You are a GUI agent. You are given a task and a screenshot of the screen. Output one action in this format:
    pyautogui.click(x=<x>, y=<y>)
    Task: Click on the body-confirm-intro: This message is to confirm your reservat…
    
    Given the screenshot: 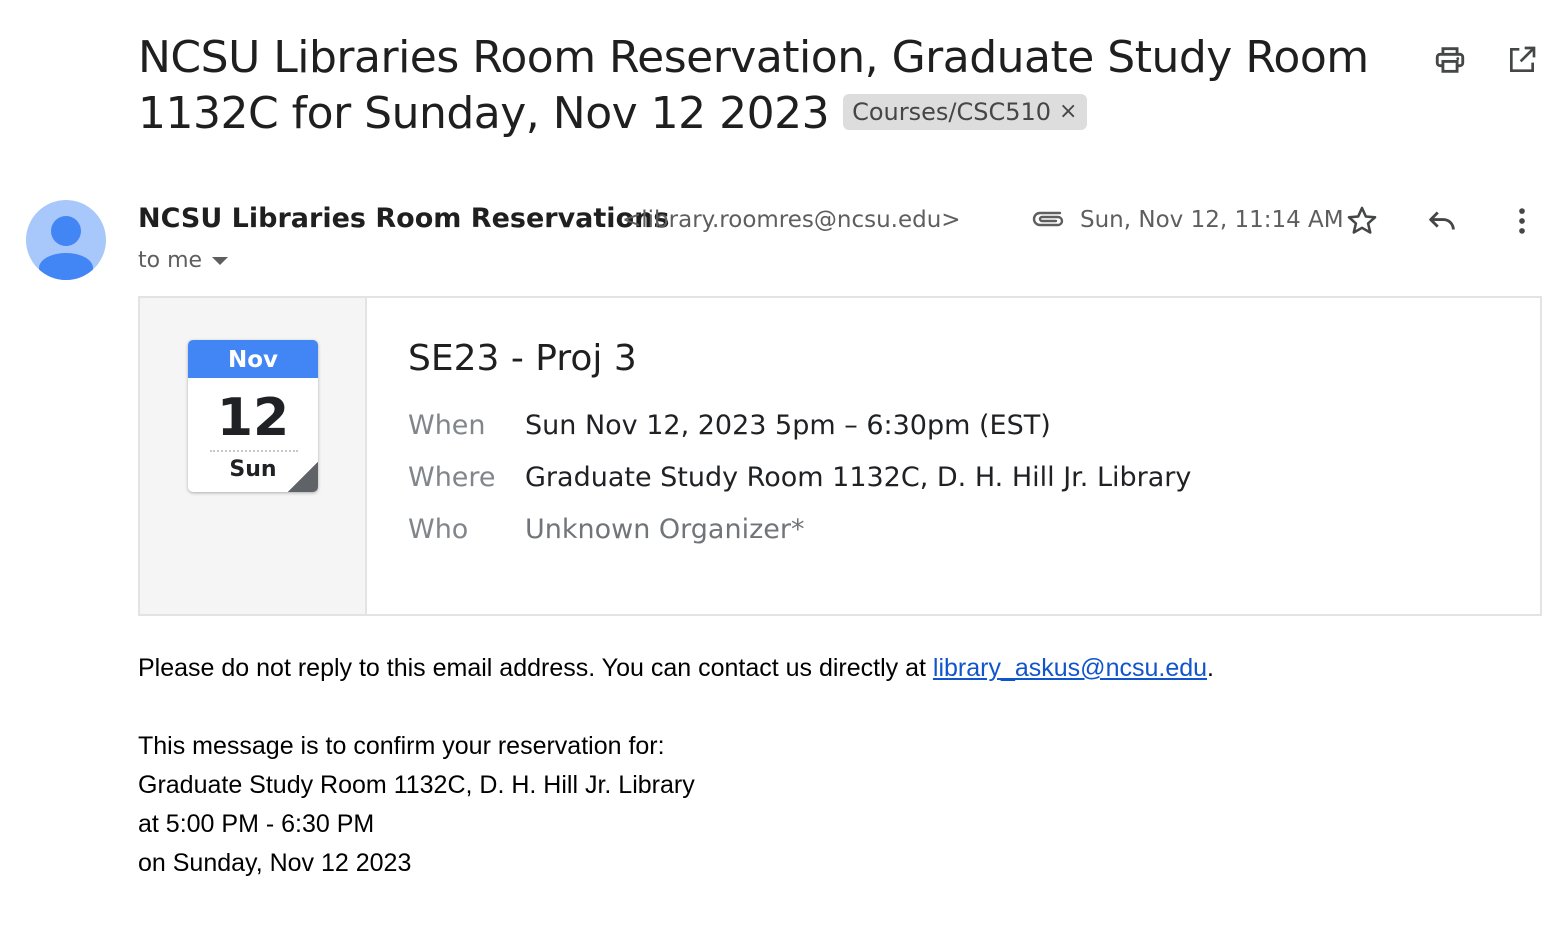 What is the action you would take?
    pyautogui.click(x=401, y=746)
    